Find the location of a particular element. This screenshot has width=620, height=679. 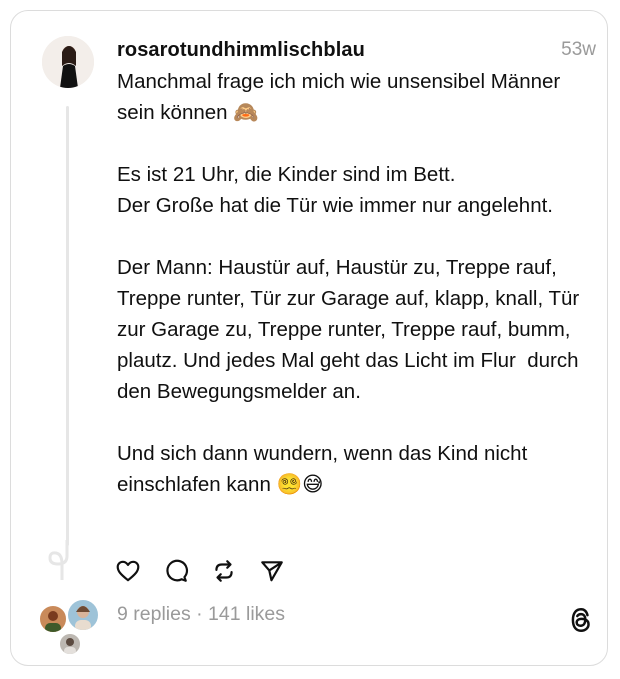

like-button is located at coordinates (139, 571).